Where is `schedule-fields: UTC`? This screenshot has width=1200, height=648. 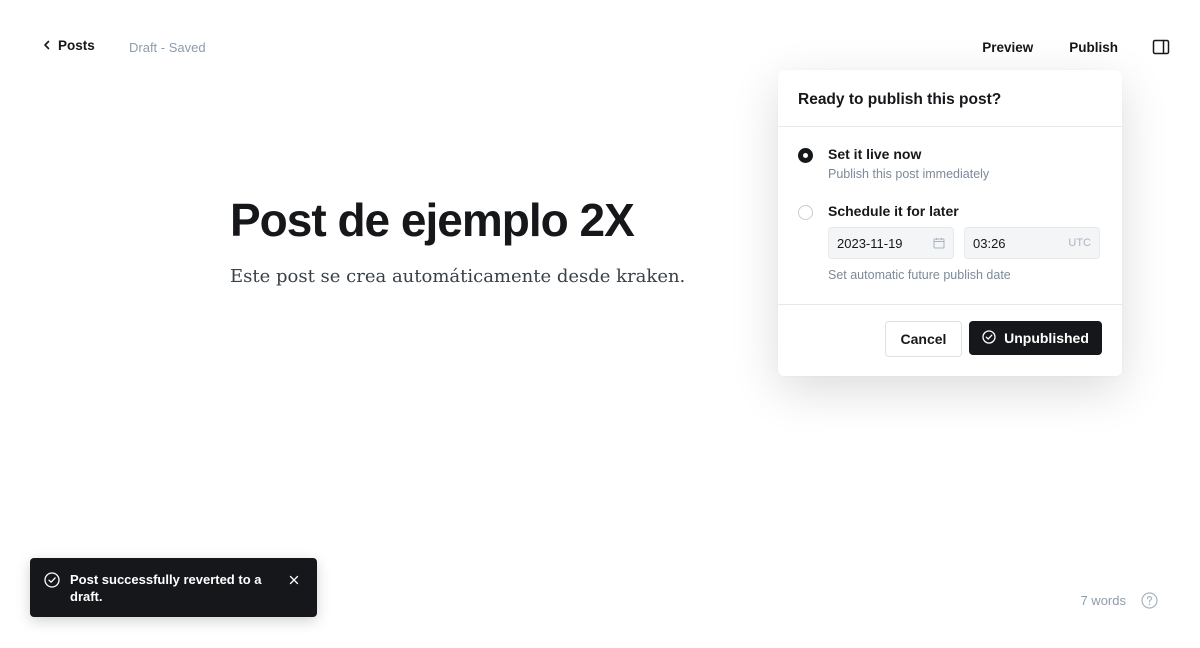
schedule-fields: UTC is located at coordinates (964, 243).